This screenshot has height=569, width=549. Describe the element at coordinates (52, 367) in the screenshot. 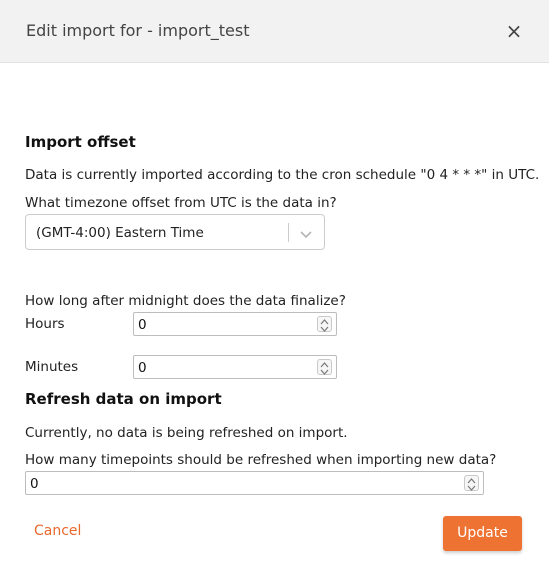

I see `minutes-label: Minutes` at that location.